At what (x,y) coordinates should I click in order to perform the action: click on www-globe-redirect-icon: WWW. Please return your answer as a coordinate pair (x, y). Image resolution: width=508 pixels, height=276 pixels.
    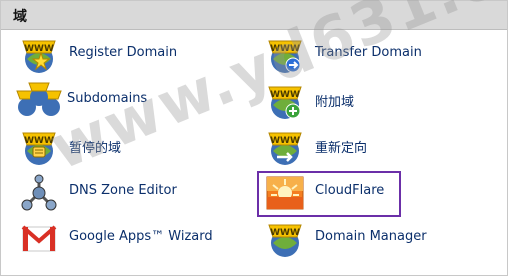
    Looking at the image, I should click on (285, 148).